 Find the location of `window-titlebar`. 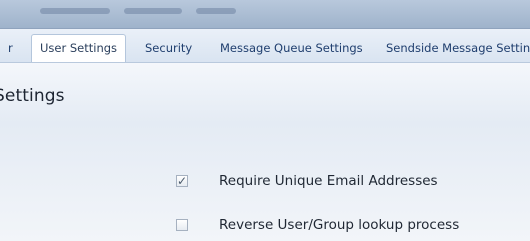

window-titlebar is located at coordinates (265, 14).